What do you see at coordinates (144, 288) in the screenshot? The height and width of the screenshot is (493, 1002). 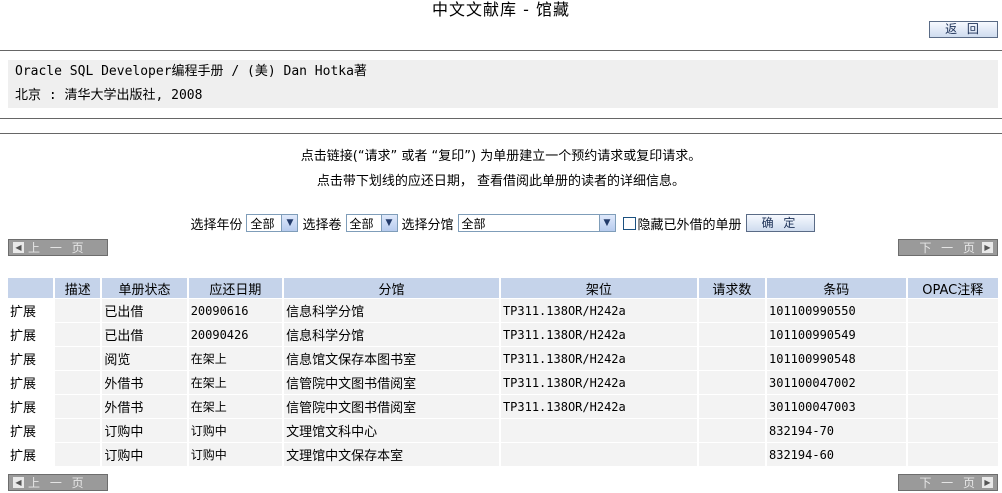 I see `col-header-status: 单册状态` at bounding box center [144, 288].